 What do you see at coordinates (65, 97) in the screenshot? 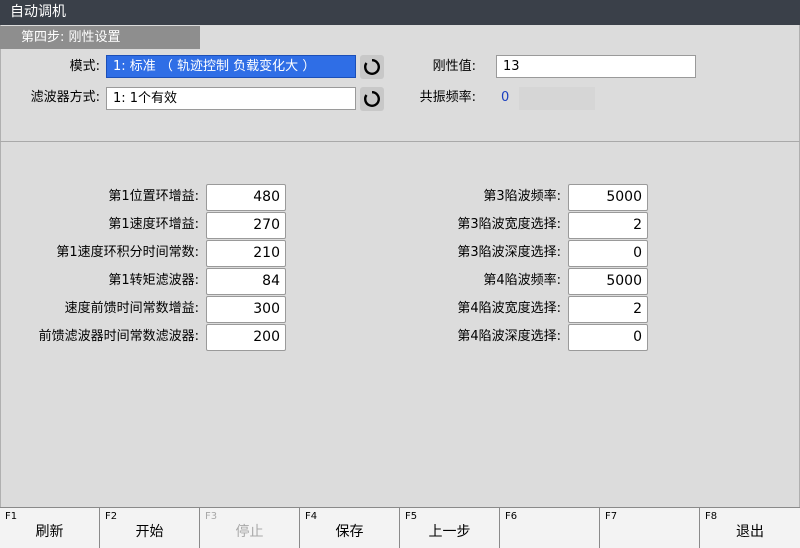
I see `filter-mode-label: 滤波器方式:` at bounding box center [65, 97].